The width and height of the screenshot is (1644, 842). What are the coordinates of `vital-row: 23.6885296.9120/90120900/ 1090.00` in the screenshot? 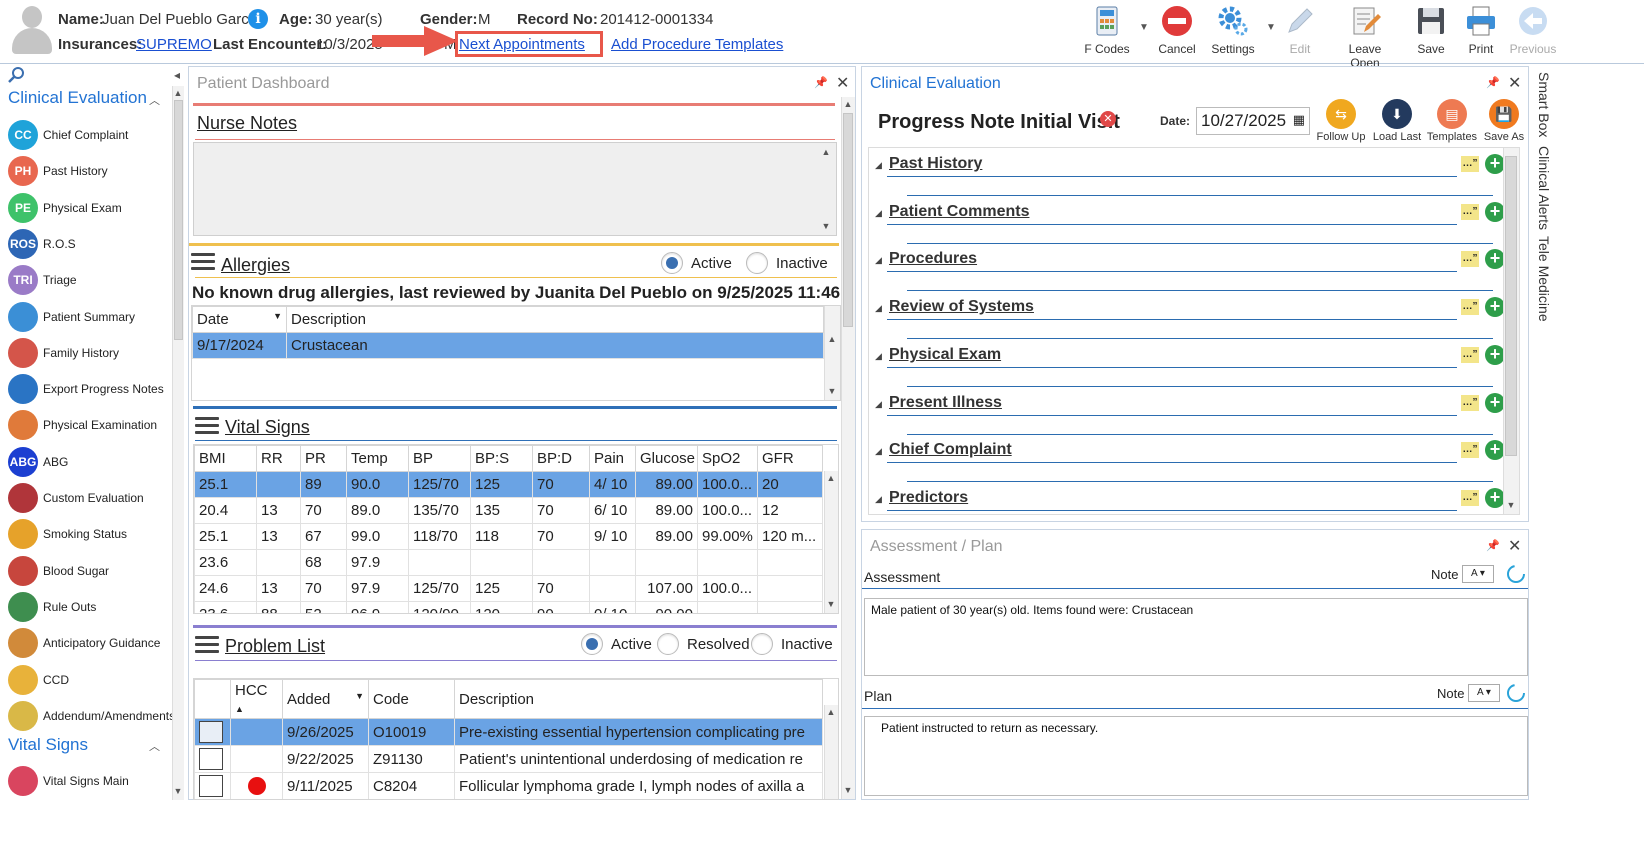 It's located at (508, 607).